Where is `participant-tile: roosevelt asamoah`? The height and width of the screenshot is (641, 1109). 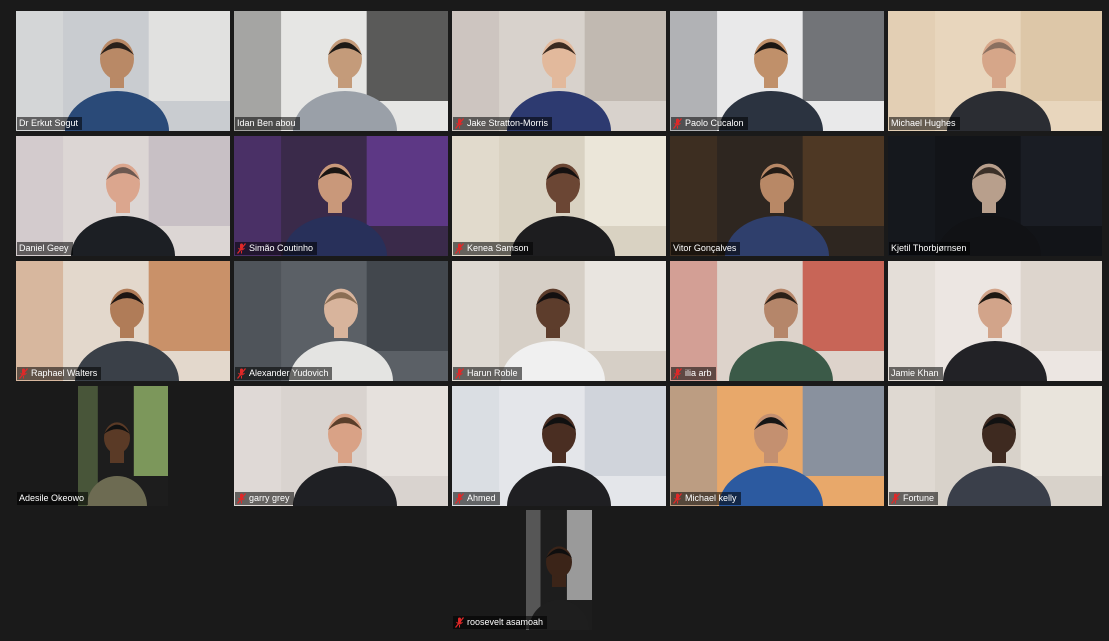 participant-tile: roosevelt asamoah is located at coordinates (559, 570).